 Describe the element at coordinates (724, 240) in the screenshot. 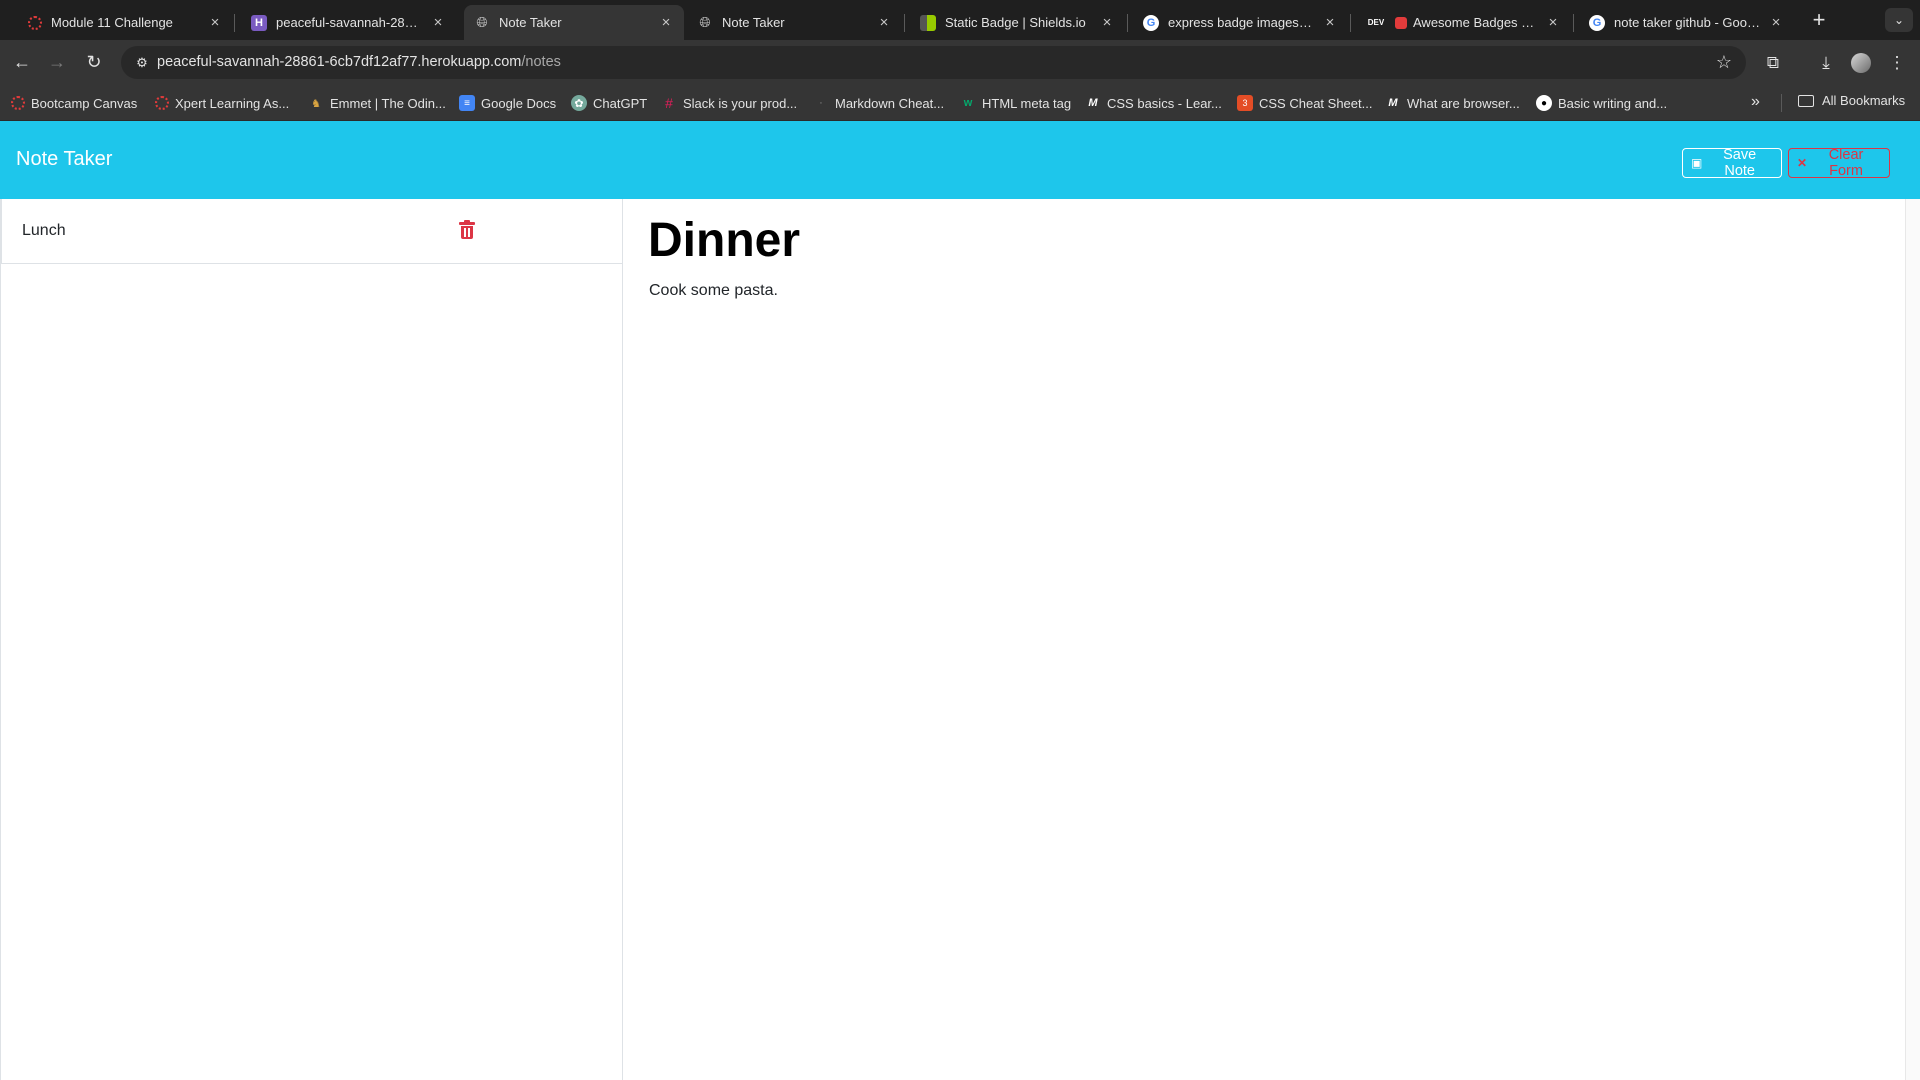

I see `note-title-field: Dinner` at that location.